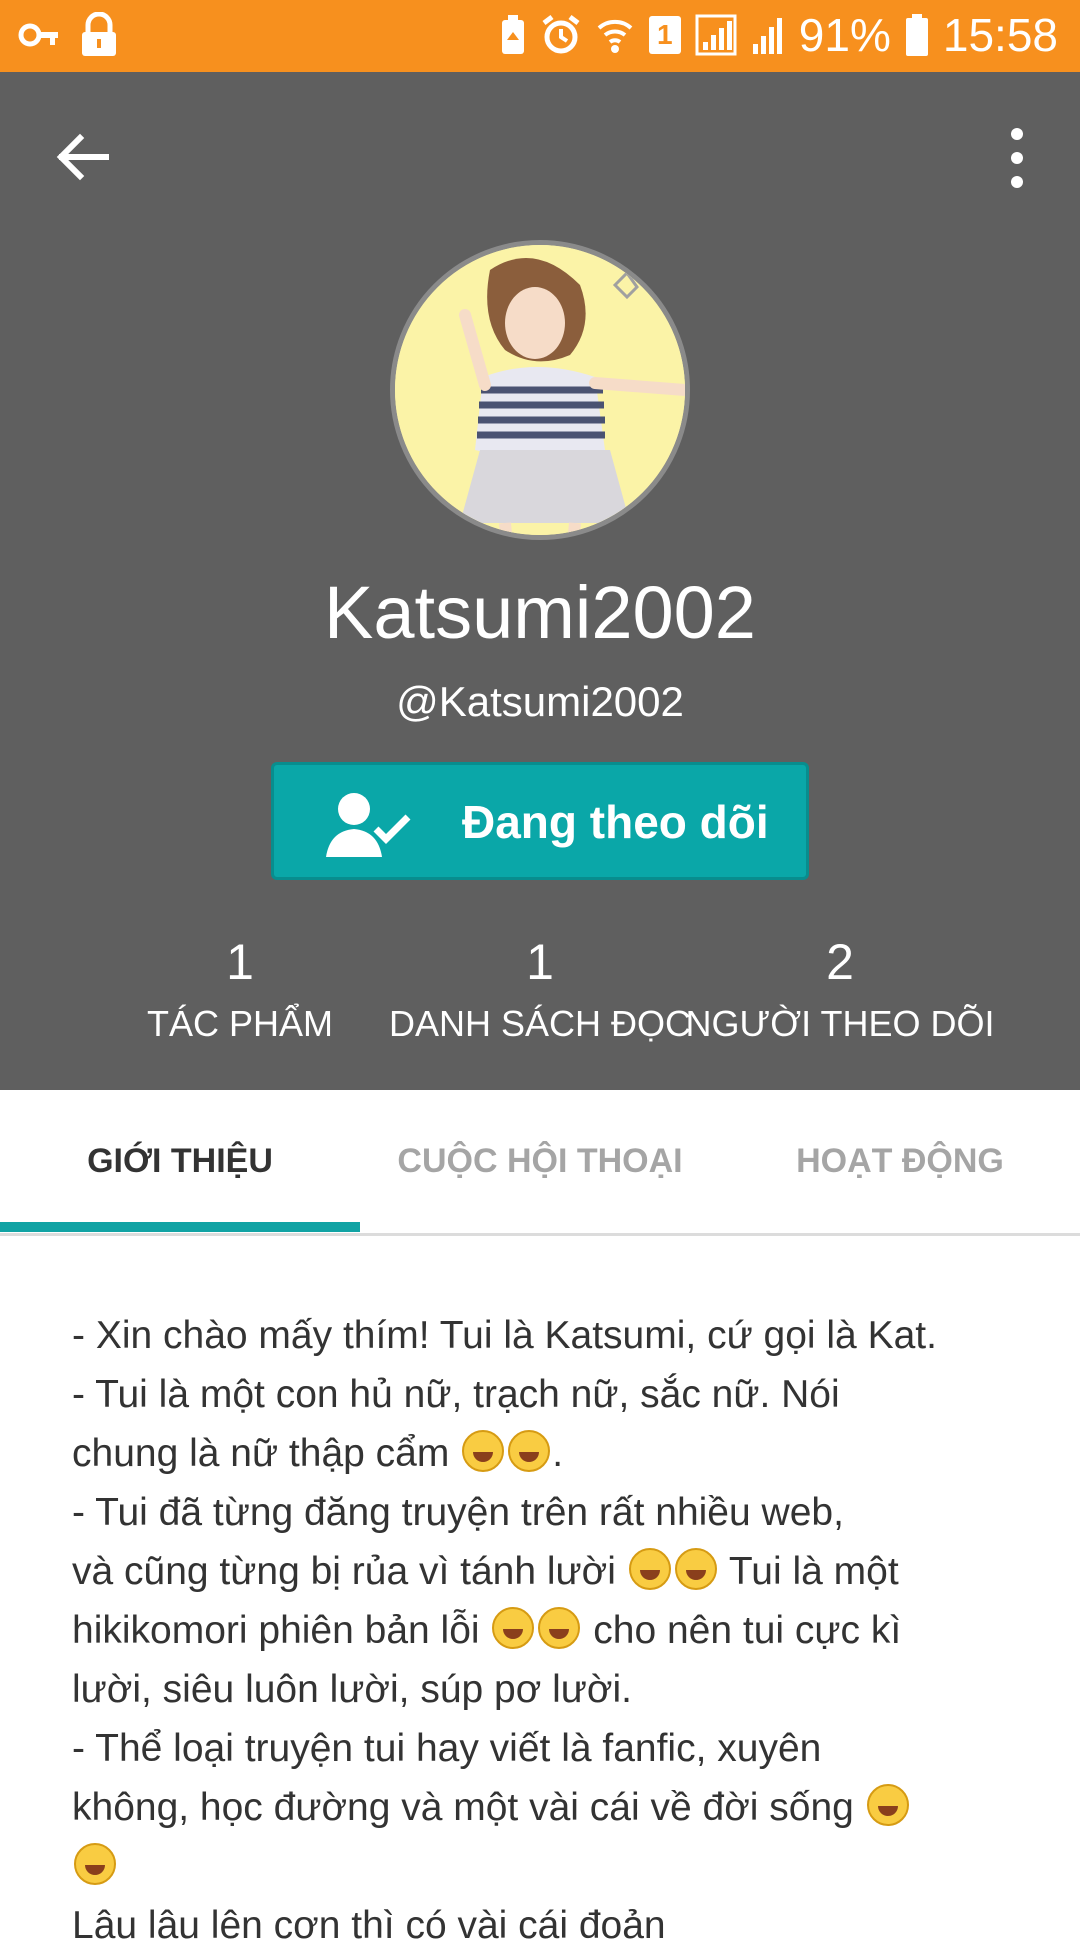 The image size is (1080, 1955). I want to click on tab-activity: HOẠT ĐỘNG, so click(900, 1161).